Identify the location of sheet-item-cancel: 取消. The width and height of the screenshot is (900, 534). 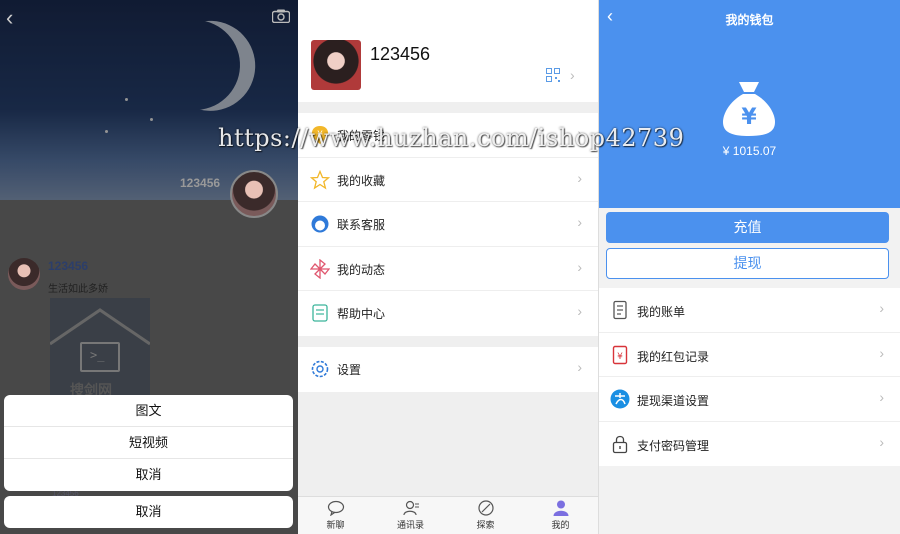
(148, 475).